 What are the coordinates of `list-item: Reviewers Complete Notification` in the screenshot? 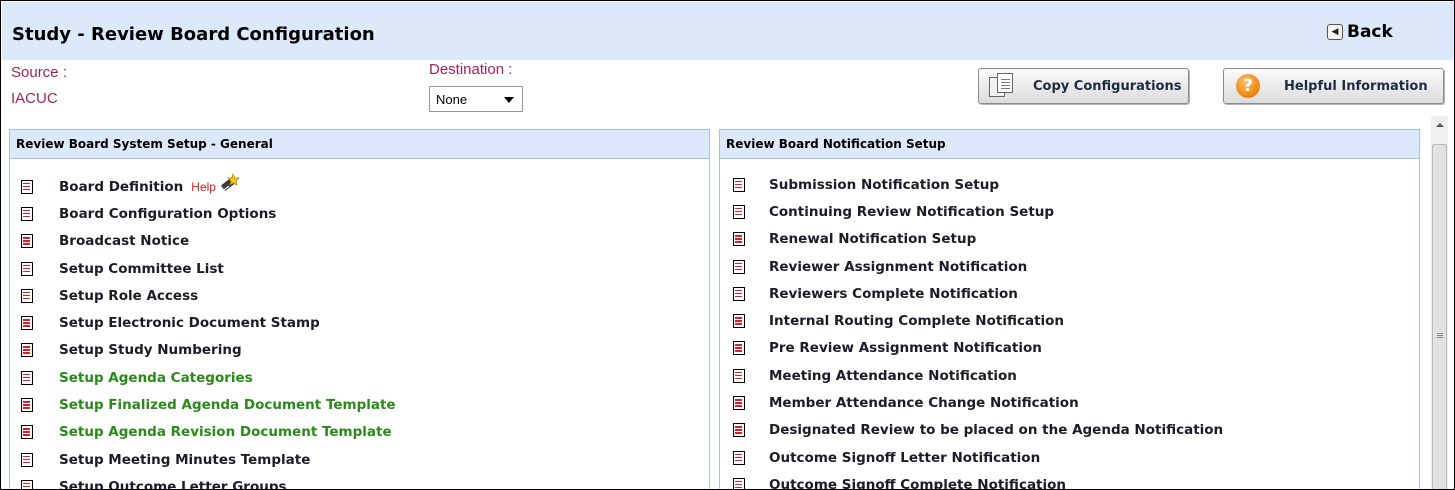 It's located at (1069, 293).